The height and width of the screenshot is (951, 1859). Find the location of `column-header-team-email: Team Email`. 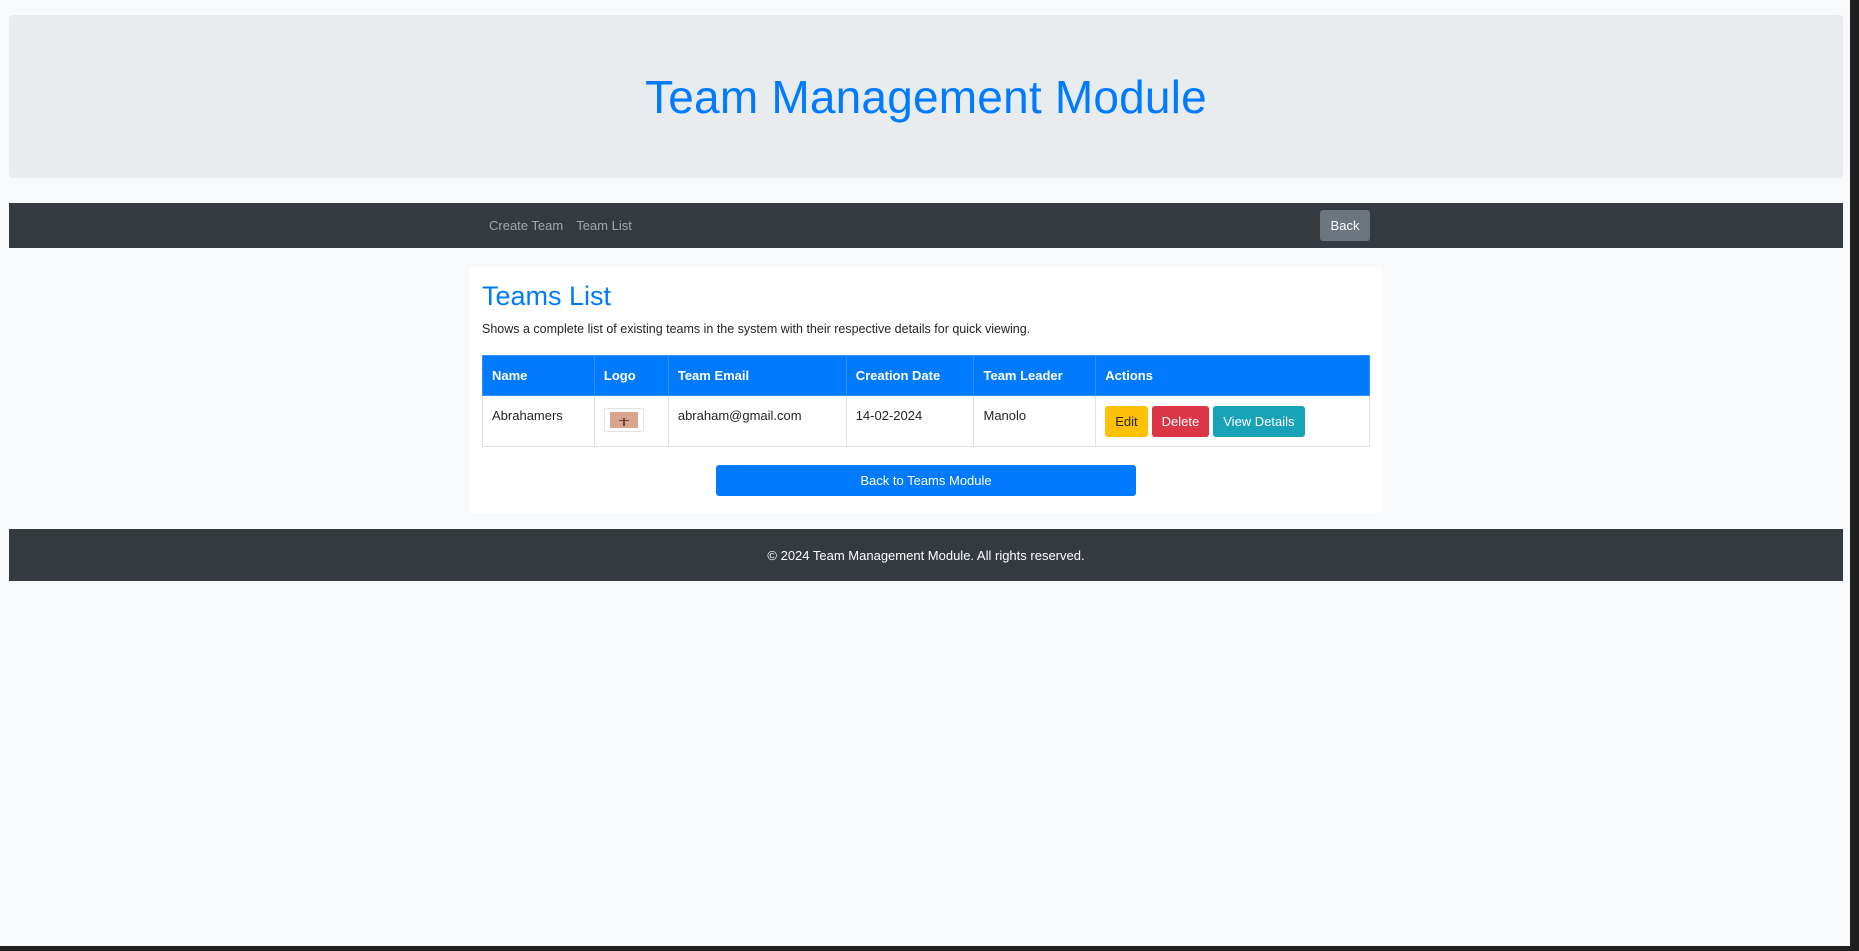

column-header-team-email: Team Email is located at coordinates (757, 375).